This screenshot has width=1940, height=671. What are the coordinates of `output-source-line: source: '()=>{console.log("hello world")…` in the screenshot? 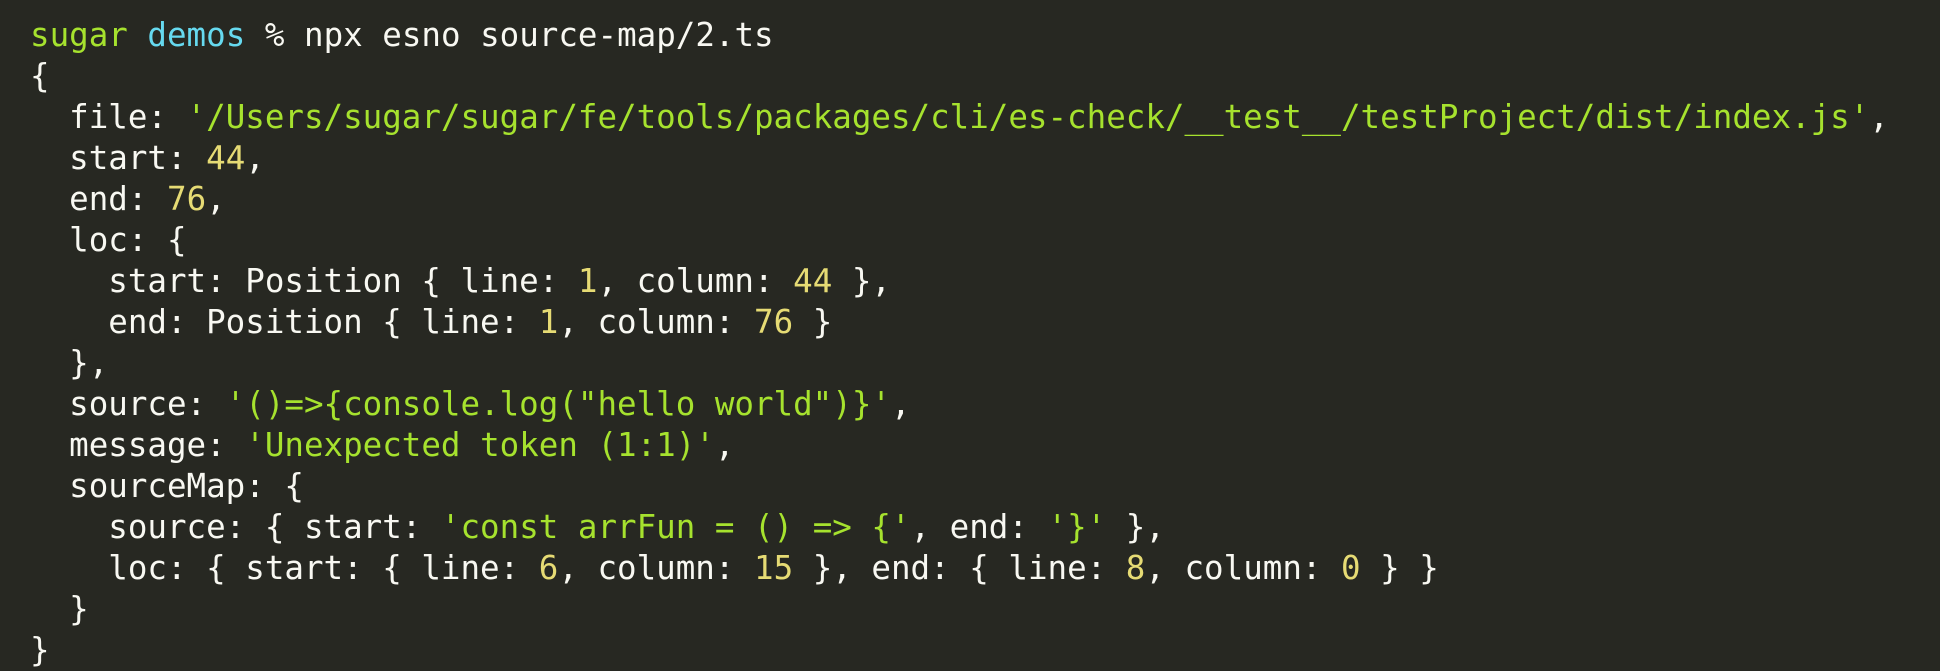 It's located at (490, 404).